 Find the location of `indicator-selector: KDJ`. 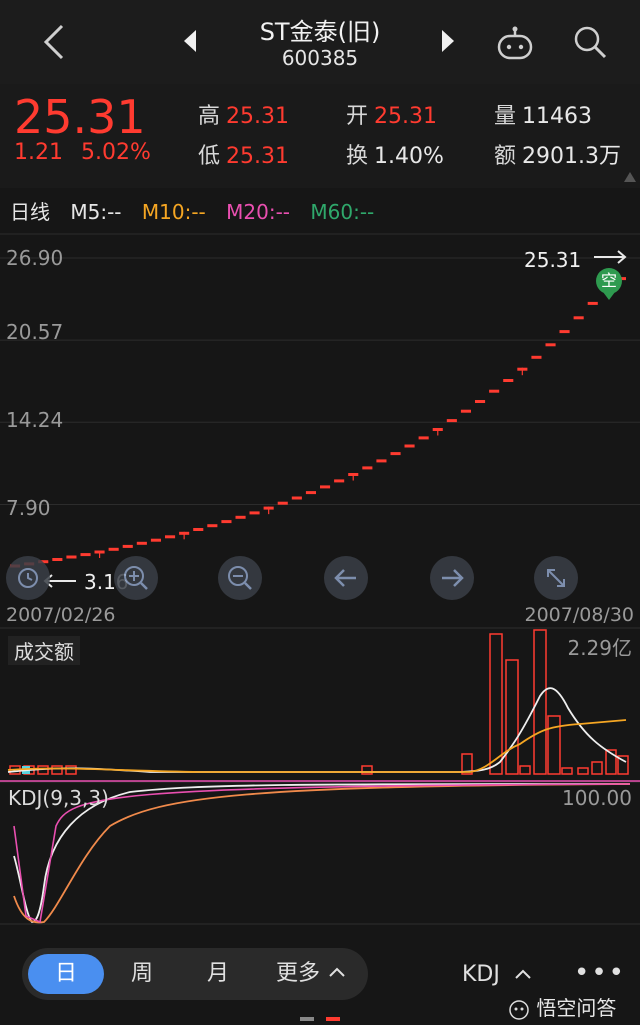

indicator-selector: KDJ is located at coordinates (481, 974).